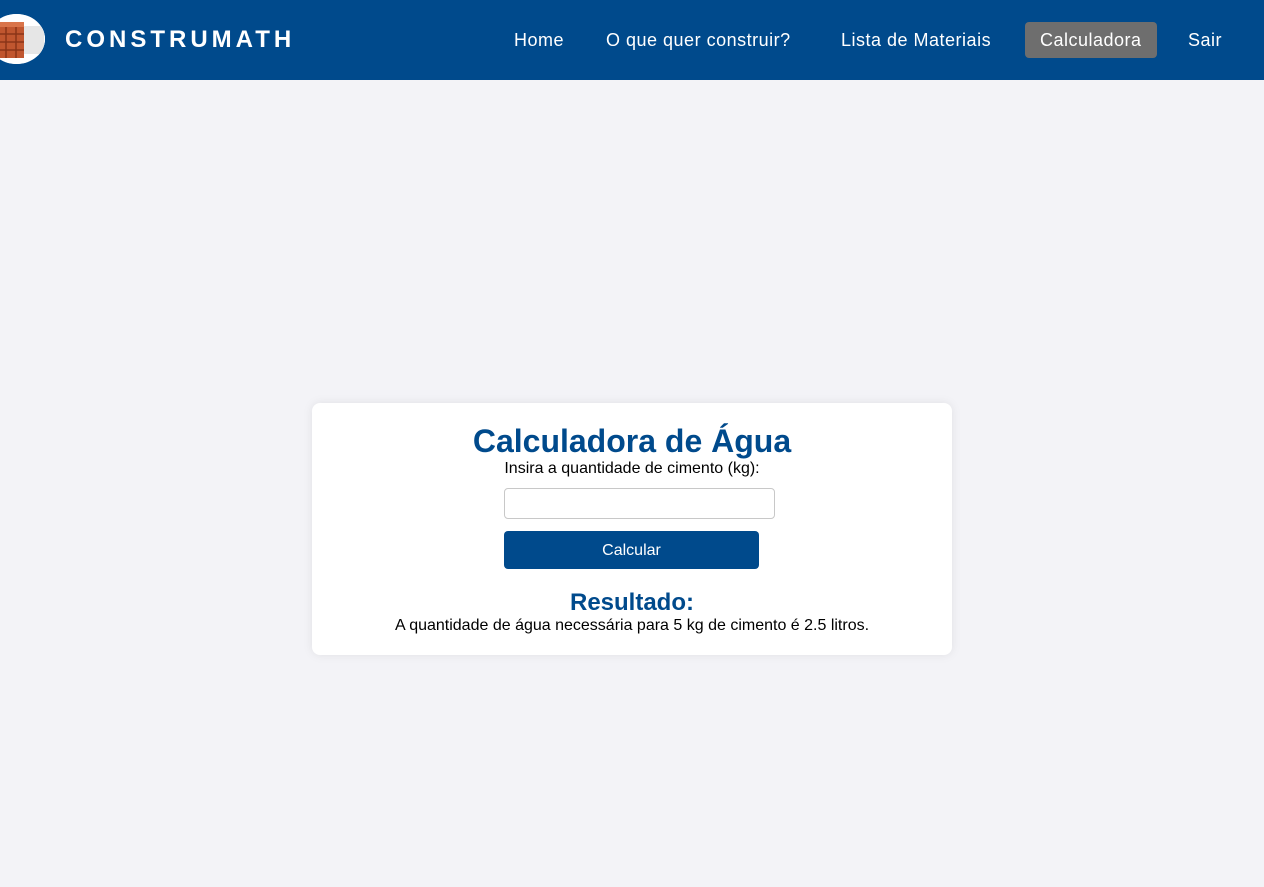 The image size is (1264, 887). Describe the element at coordinates (1091, 40) in the screenshot. I see `nav-calculadora: Calculadora` at that location.